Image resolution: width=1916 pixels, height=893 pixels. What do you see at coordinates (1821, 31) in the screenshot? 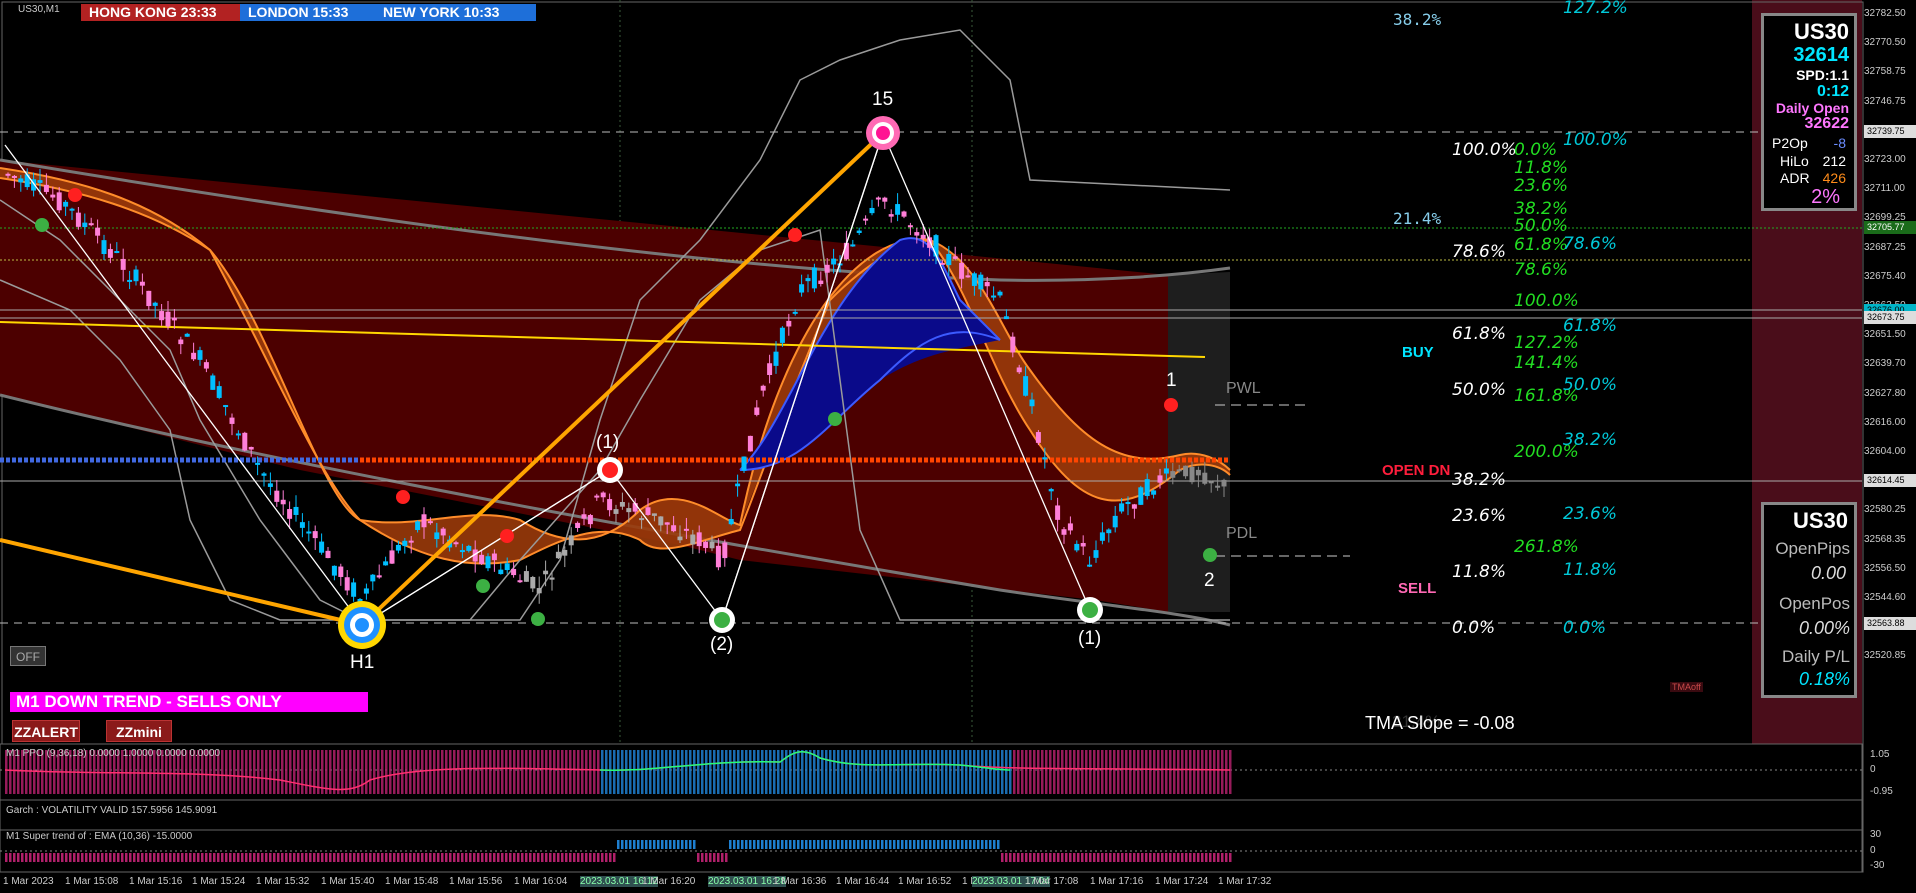
I see `info-symbol: US30` at bounding box center [1821, 31].